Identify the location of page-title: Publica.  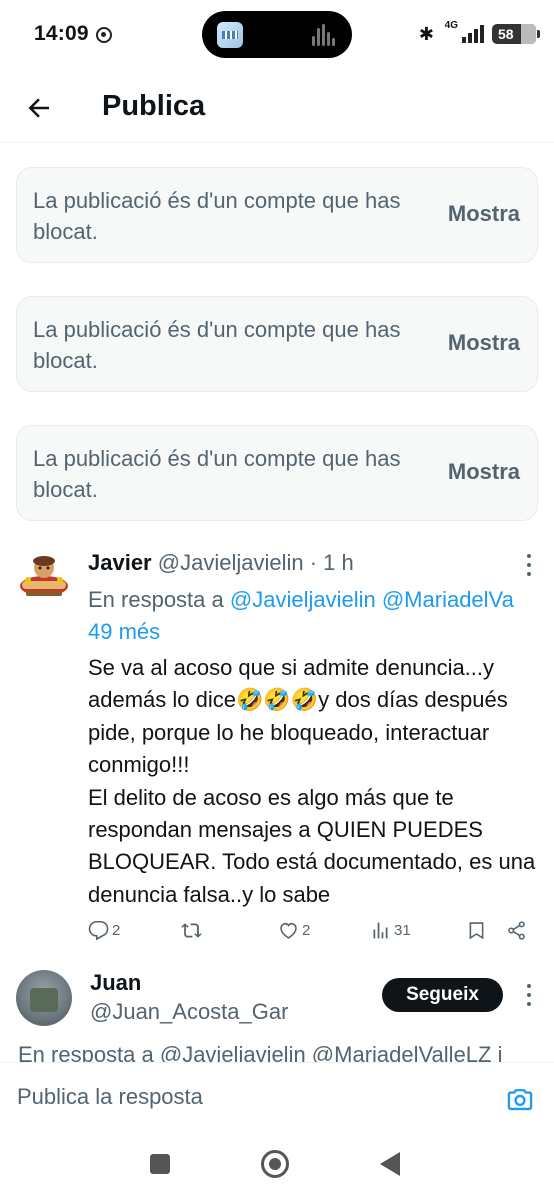
(154, 106).